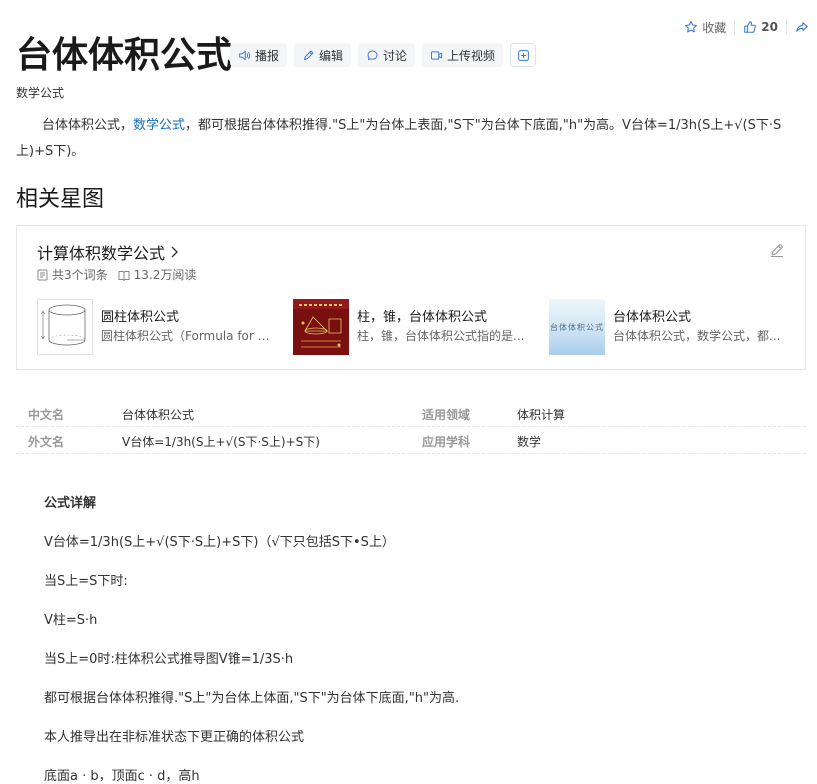 The height and width of the screenshot is (784, 817). Describe the element at coordinates (691, 27) in the screenshot. I see `star-icon` at that location.